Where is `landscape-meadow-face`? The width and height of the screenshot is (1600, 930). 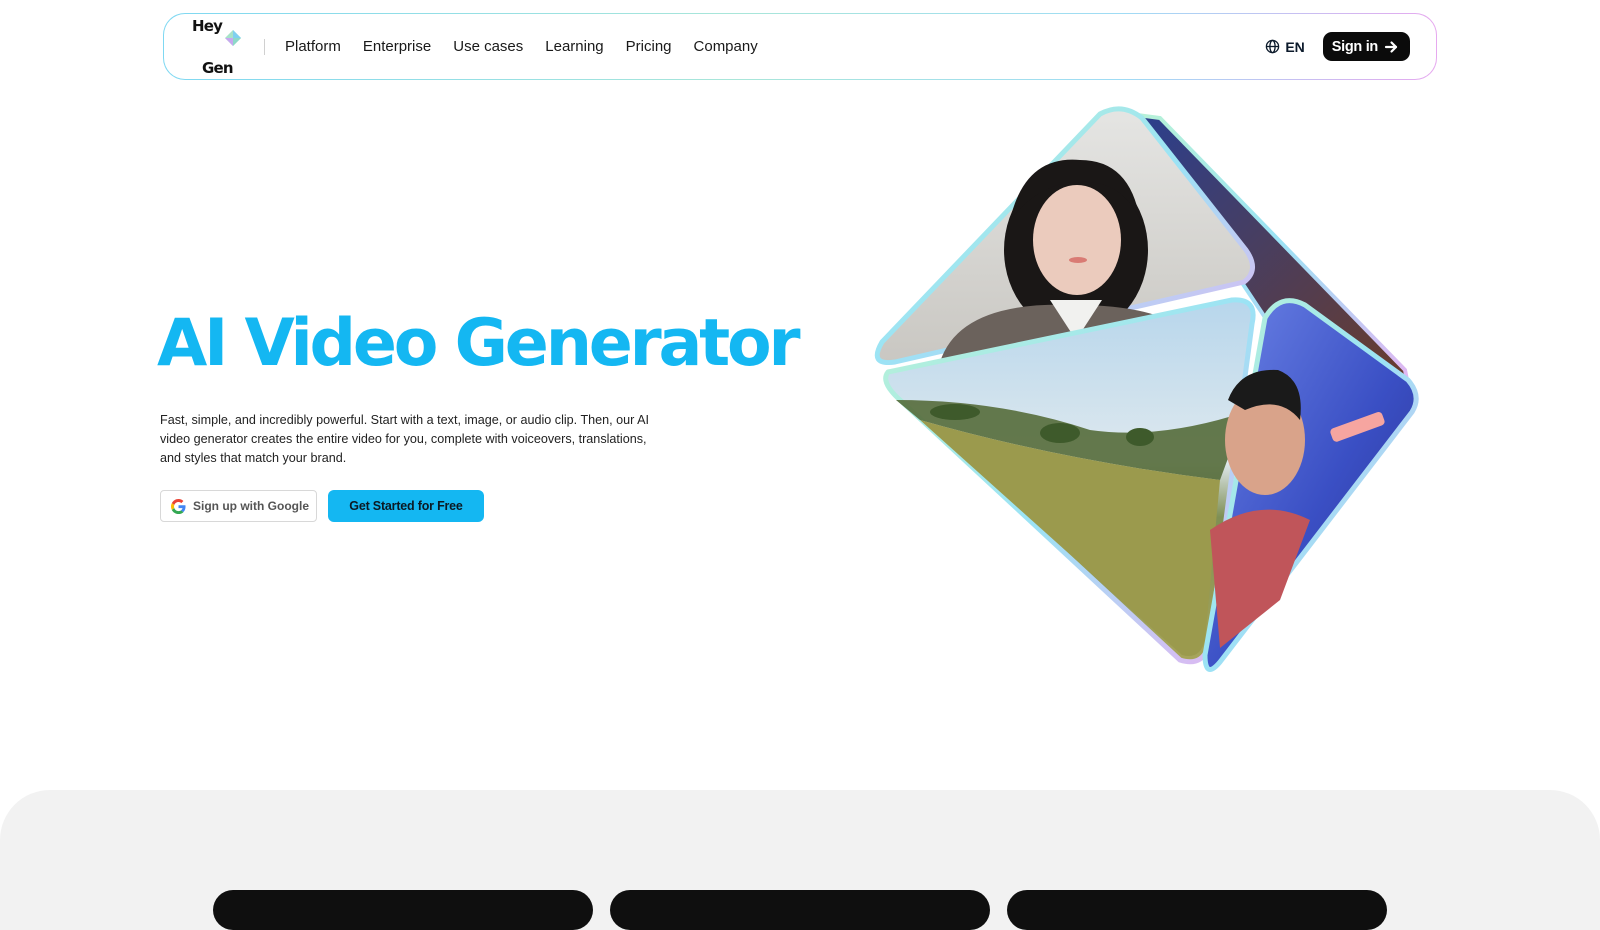 landscape-meadow-face is located at coordinates (1069, 481).